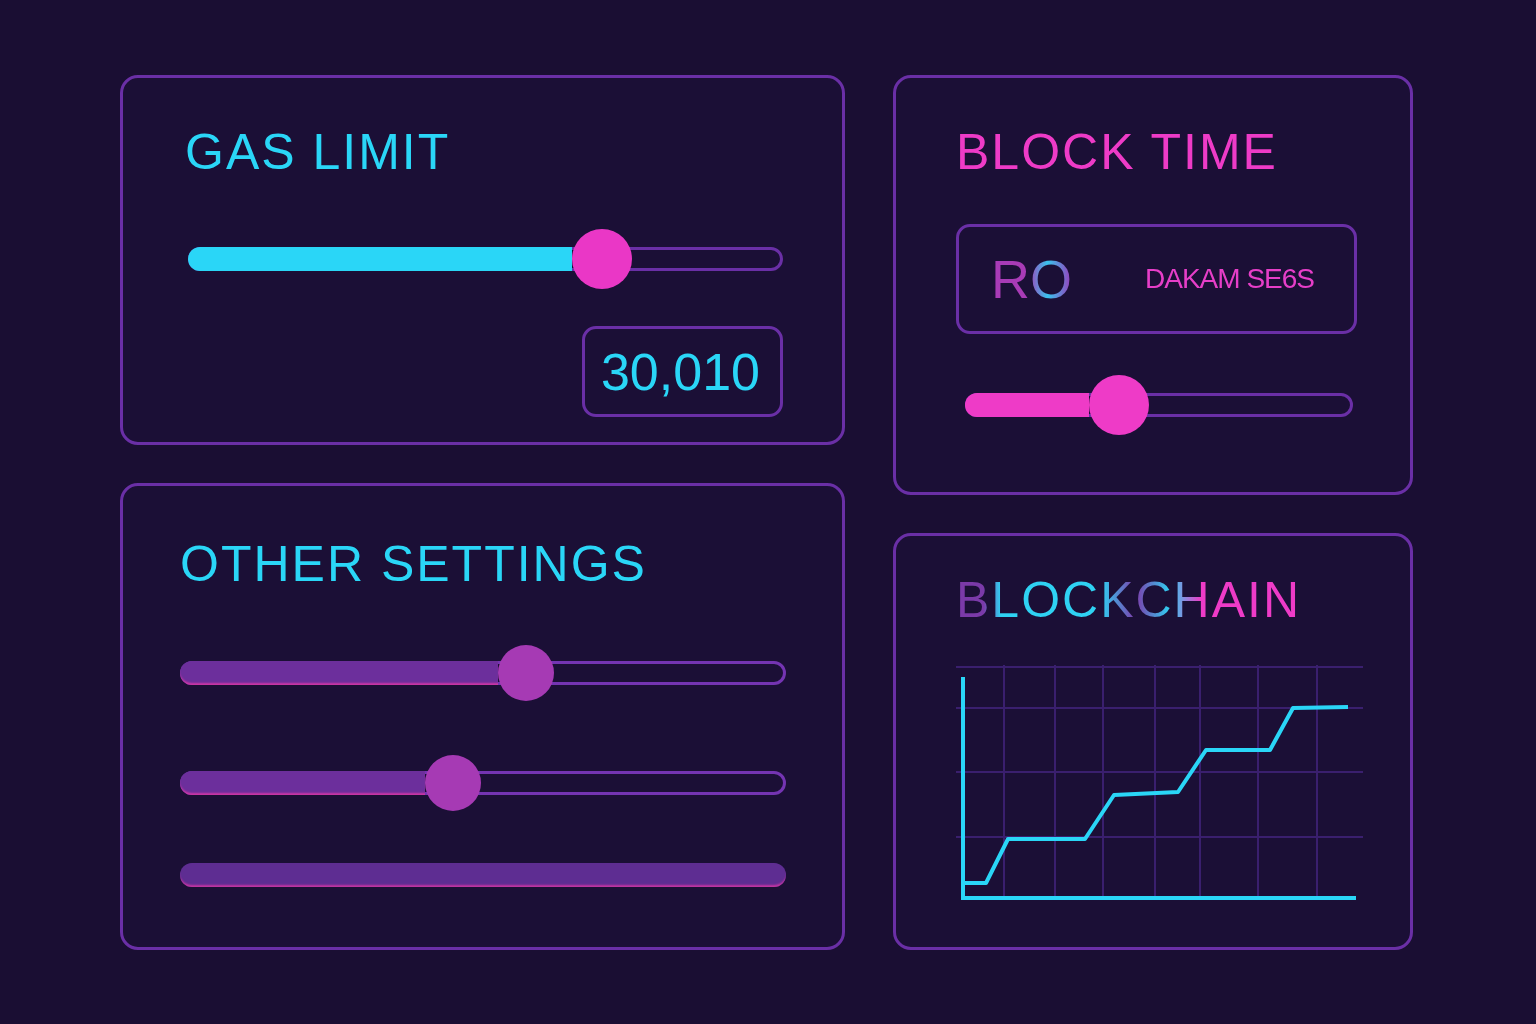  I want to click on card-title: OTHER SETTINGS, so click(413, 564).